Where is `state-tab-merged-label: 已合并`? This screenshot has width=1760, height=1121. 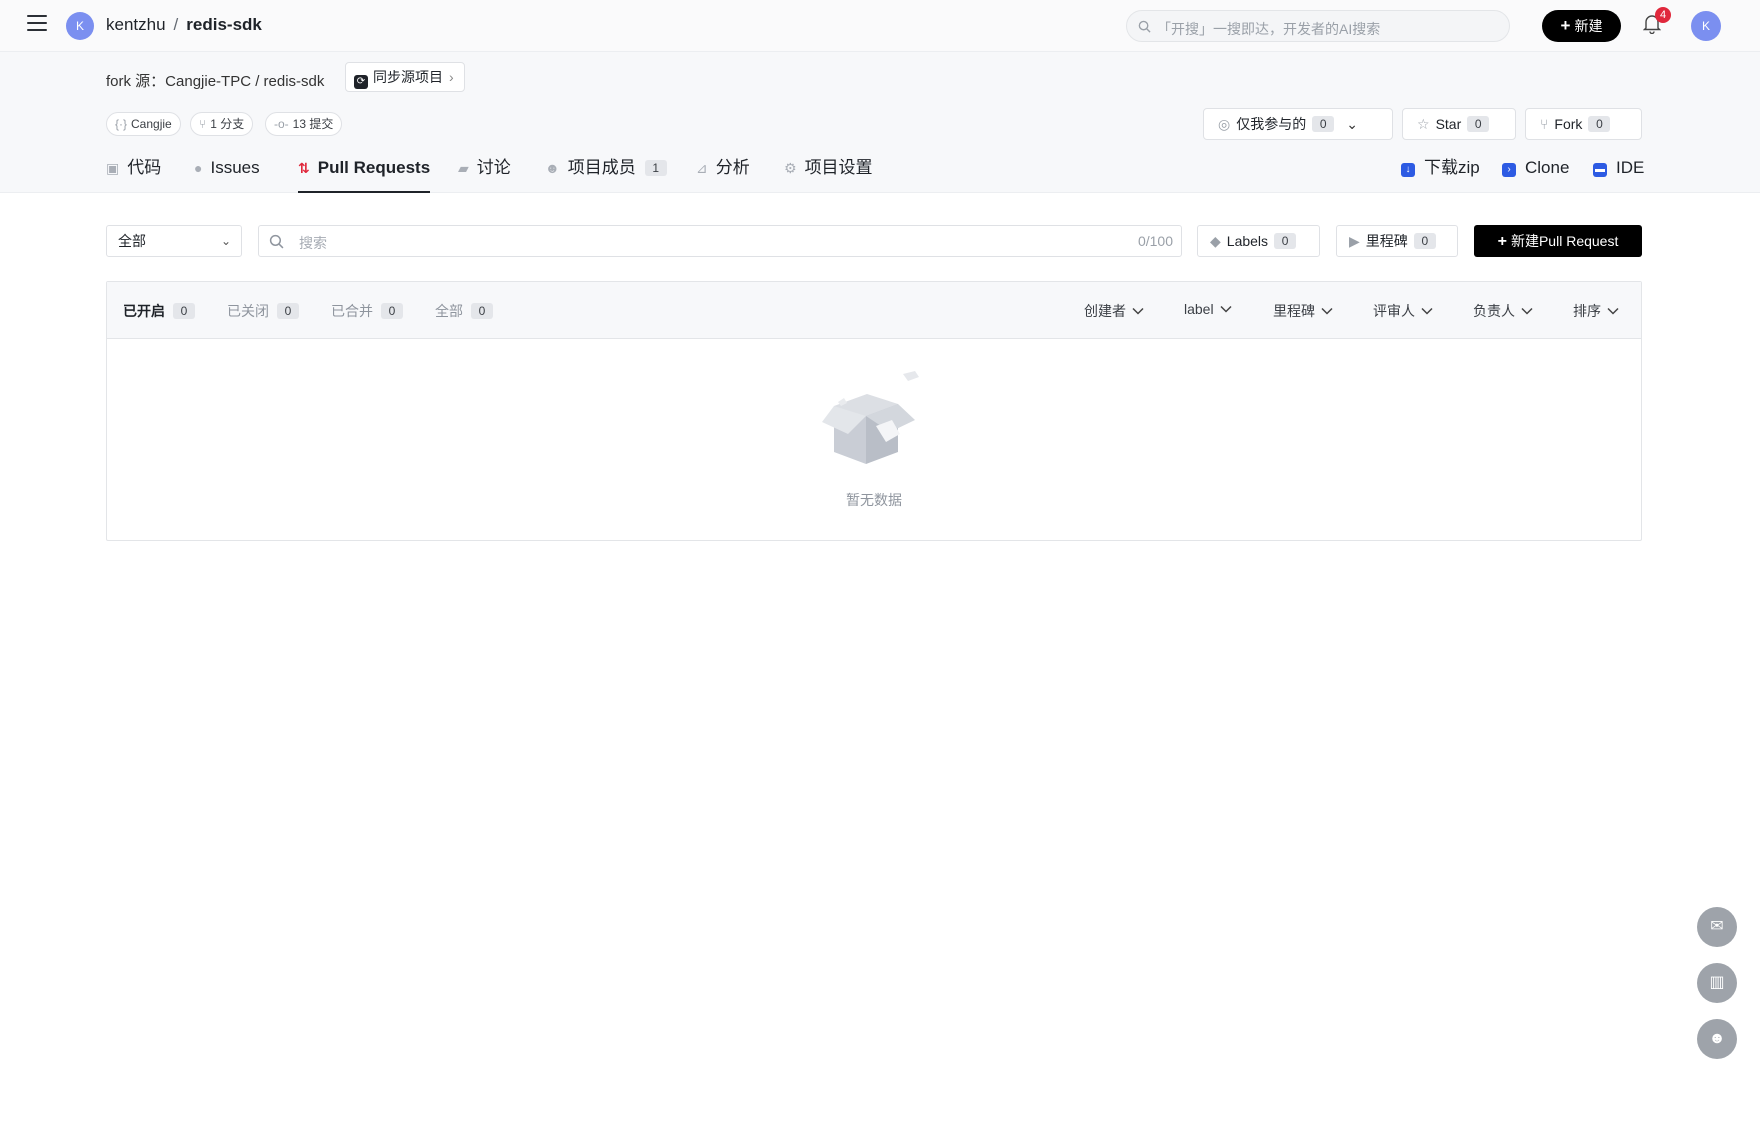 state-tab-merged-label: 已合并 is located at coordinates (352, 311).